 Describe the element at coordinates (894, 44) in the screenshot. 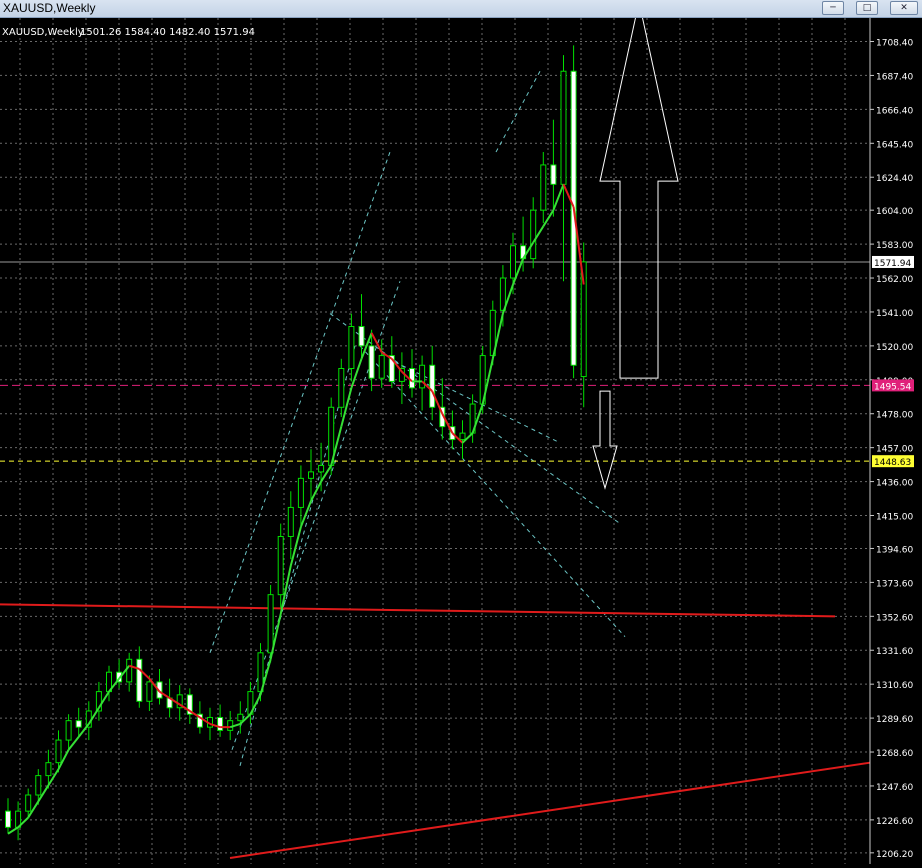

I see `price-tick-label: 1708.40` at that location.